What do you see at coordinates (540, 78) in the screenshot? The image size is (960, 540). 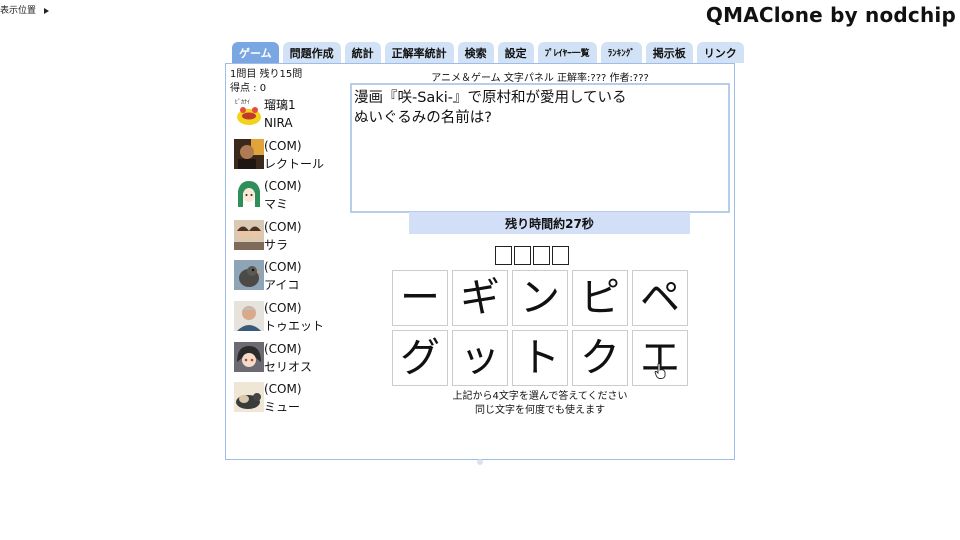 I see `quiz-info-header: アニメ＆ゲーム 文字パネル 正解率:??? 作者:???` at bounding box center [540, 78].